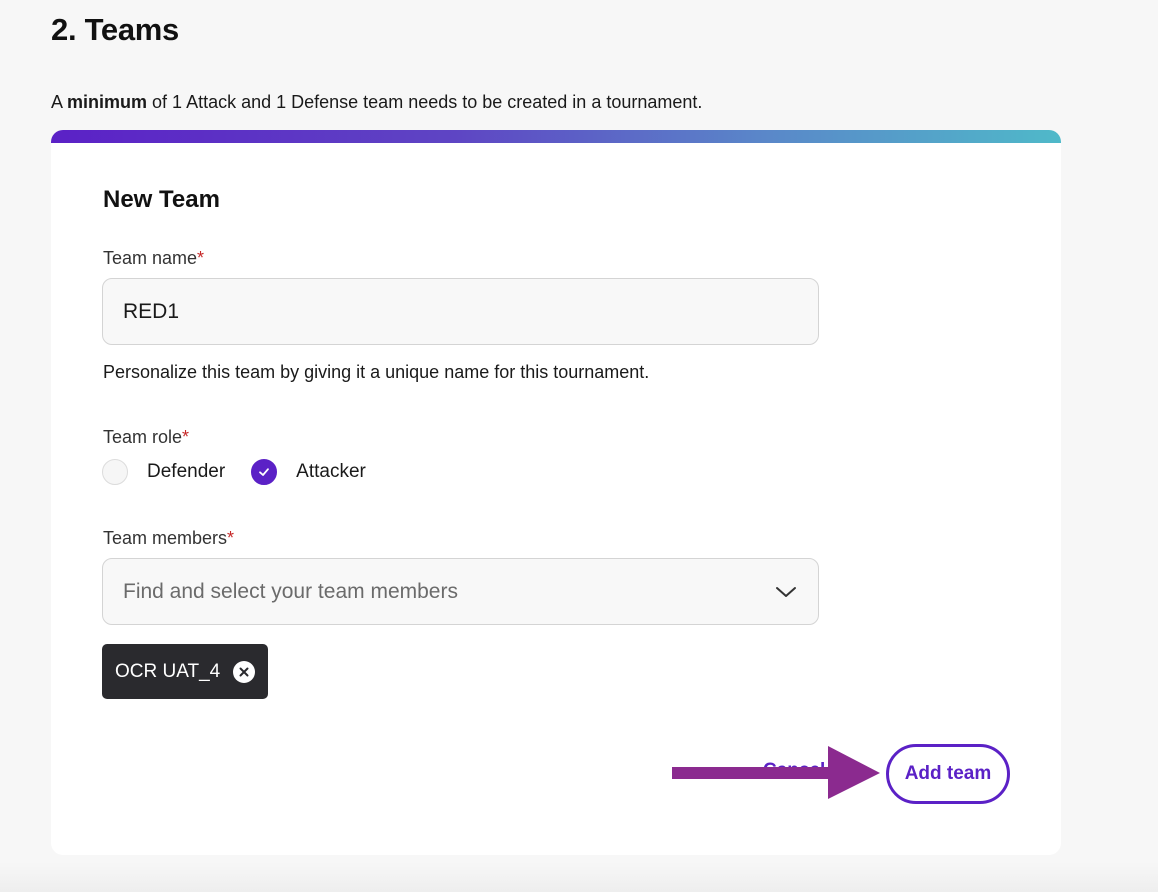  I want to click on intro-prefix: A, so click(59, 102).